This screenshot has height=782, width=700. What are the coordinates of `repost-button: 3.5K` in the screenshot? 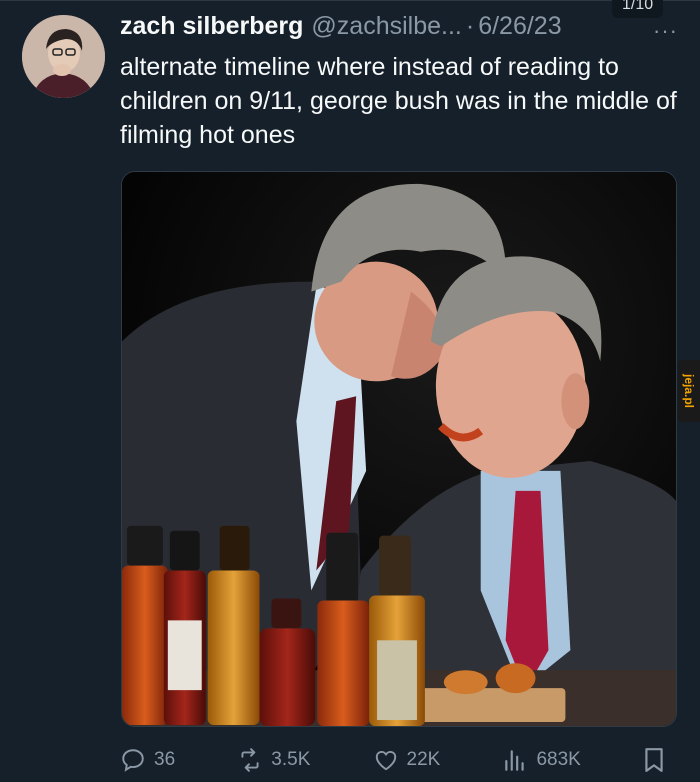 It's located at (273, 760).